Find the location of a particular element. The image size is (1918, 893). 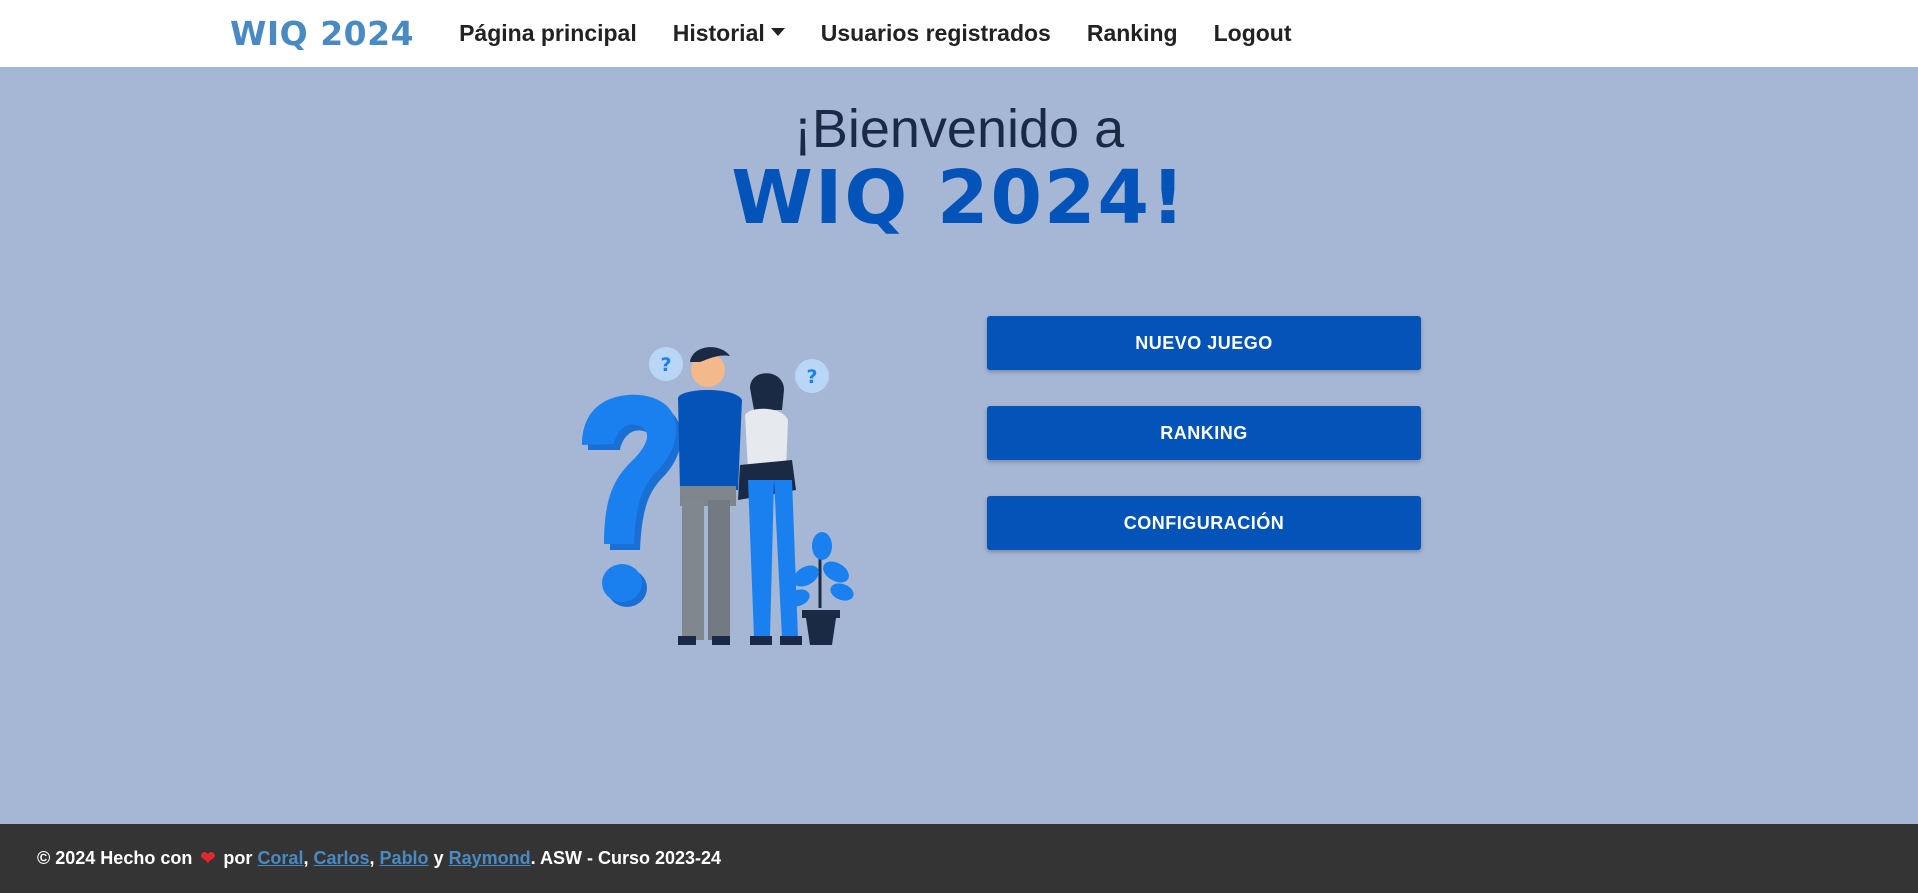

footer-copyright: © 2024 Hecho con is located at coordinates (115, 858).